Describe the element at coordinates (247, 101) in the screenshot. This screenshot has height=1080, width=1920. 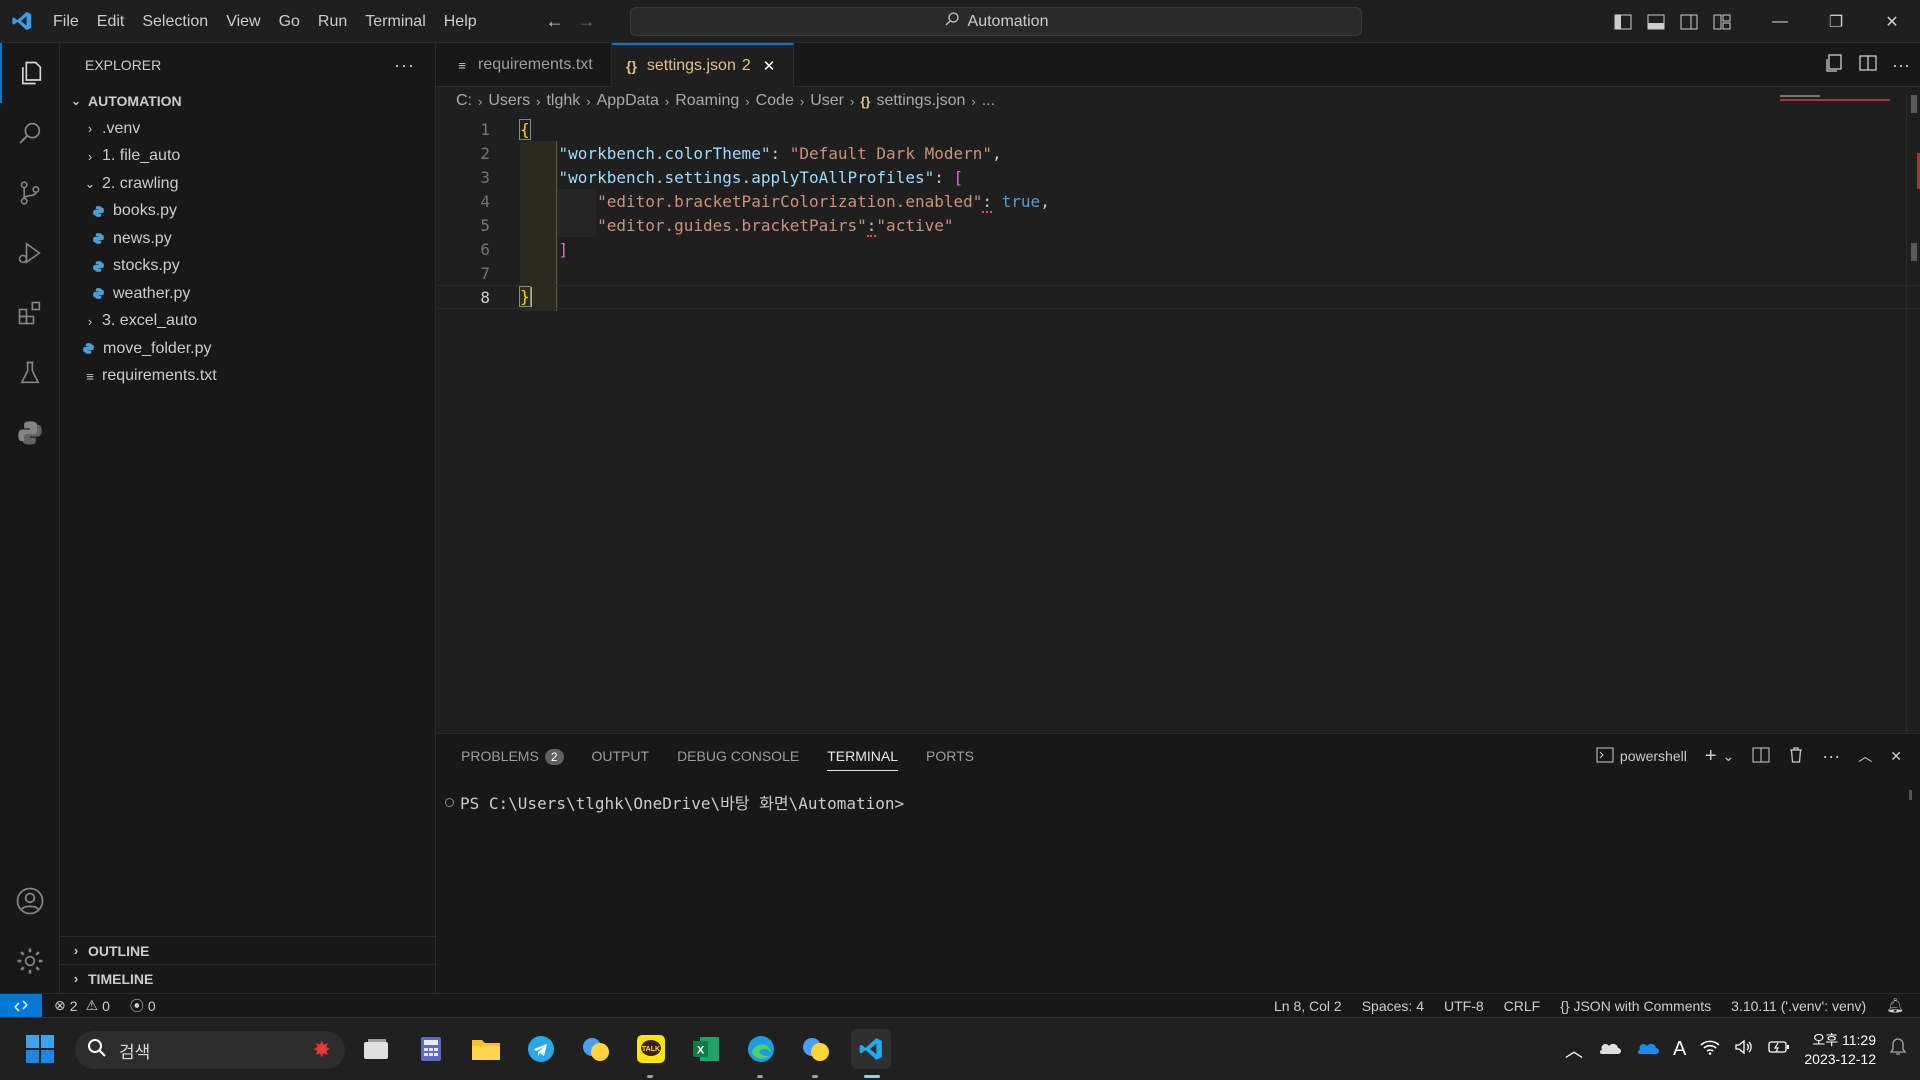
I see `workspace-folder: ⌄ AUTOMATION` at that location.